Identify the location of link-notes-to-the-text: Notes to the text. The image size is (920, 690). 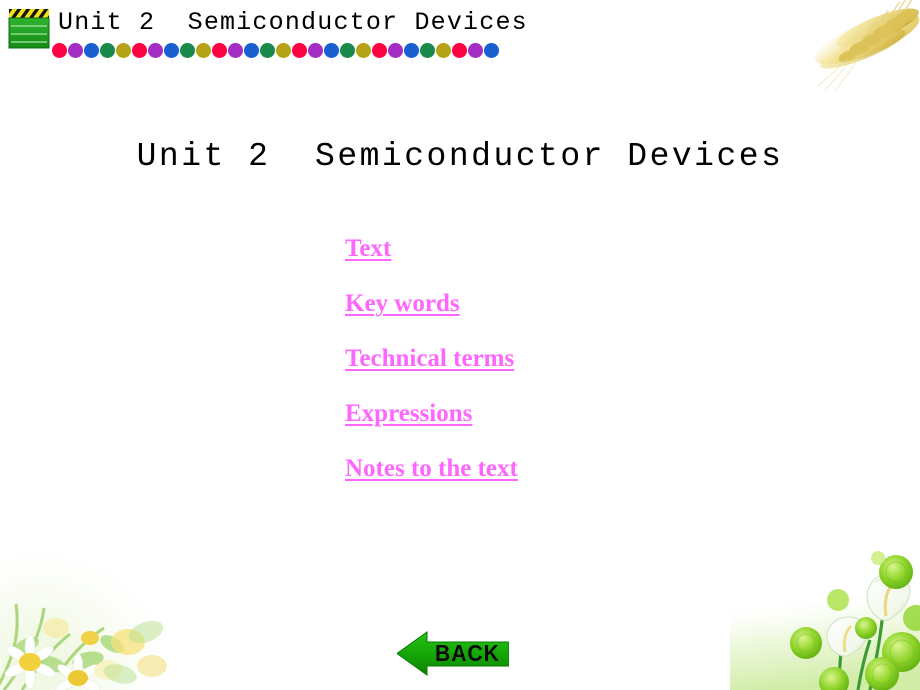
(431, 469).